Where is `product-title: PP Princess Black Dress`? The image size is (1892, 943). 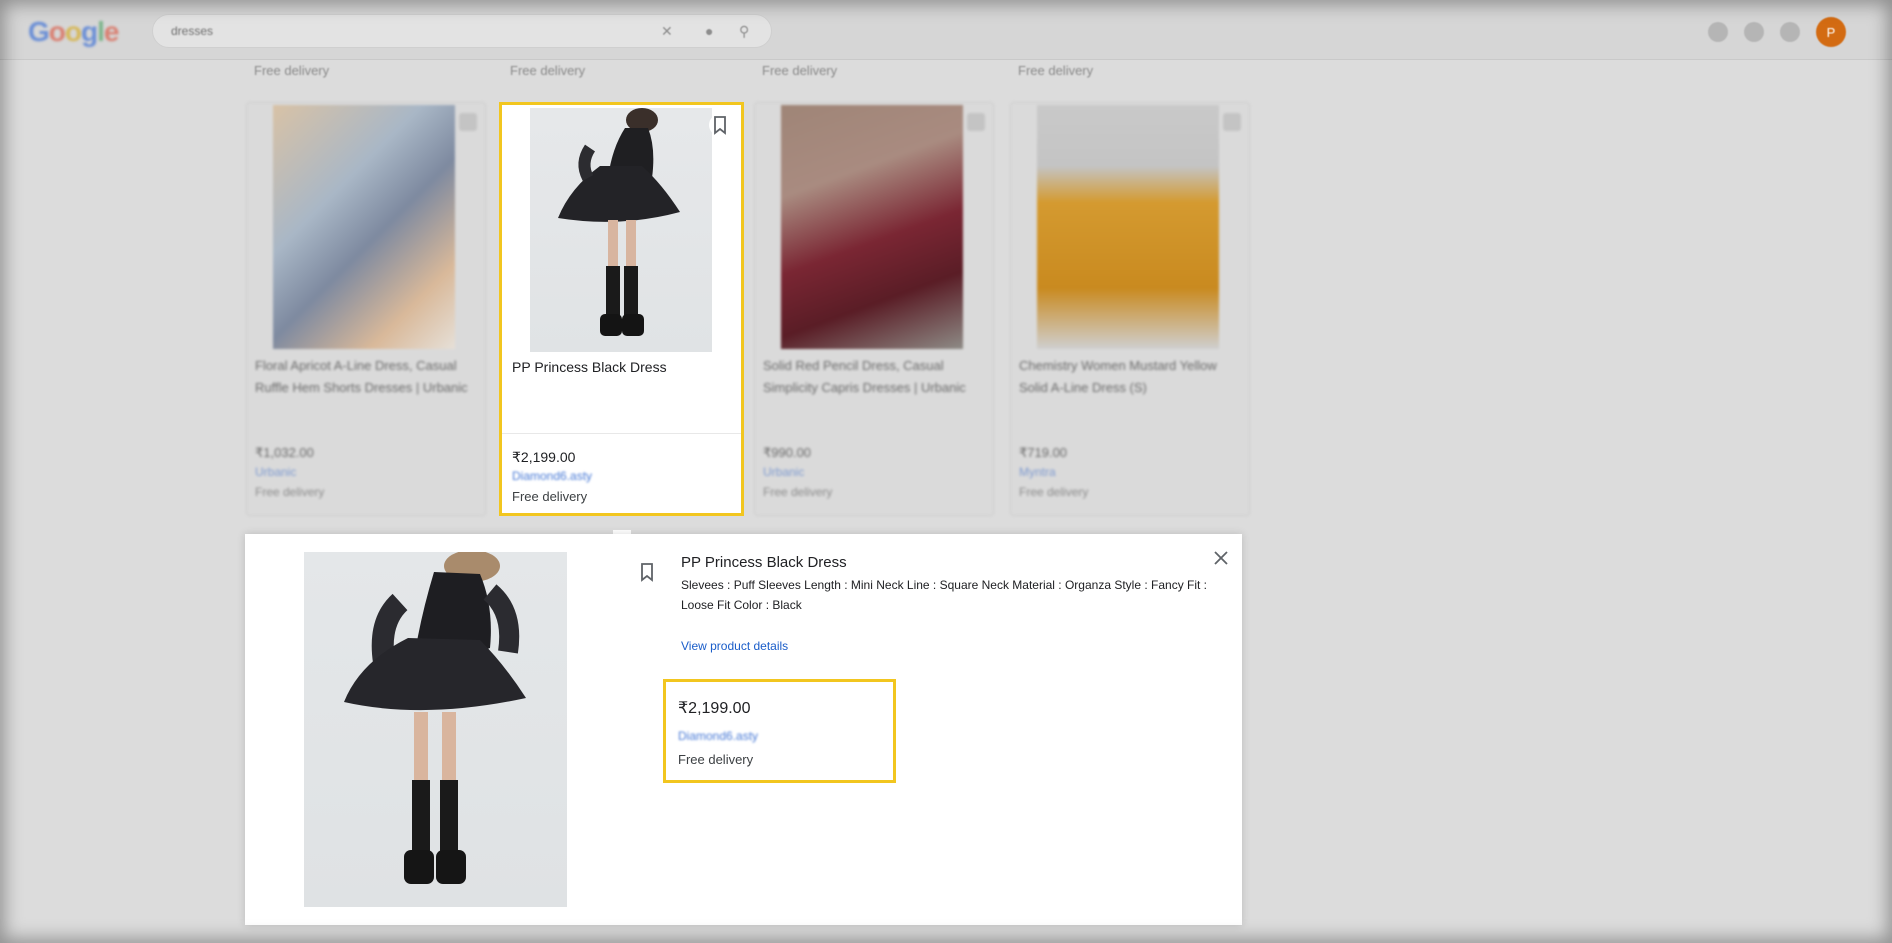
product-title: PP Princess Black Dress is located at coordinates (589, 367).